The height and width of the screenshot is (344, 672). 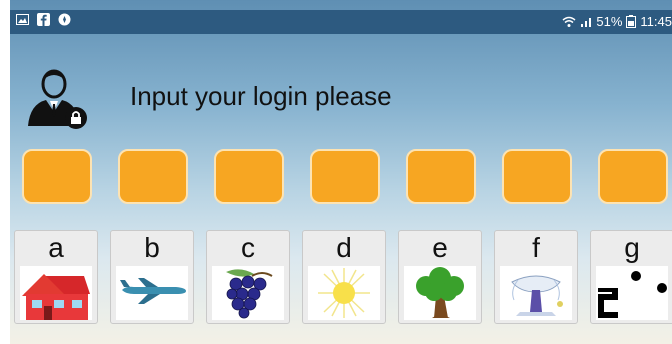 I want to click on card-letter: d, so click(x=344, y=247).